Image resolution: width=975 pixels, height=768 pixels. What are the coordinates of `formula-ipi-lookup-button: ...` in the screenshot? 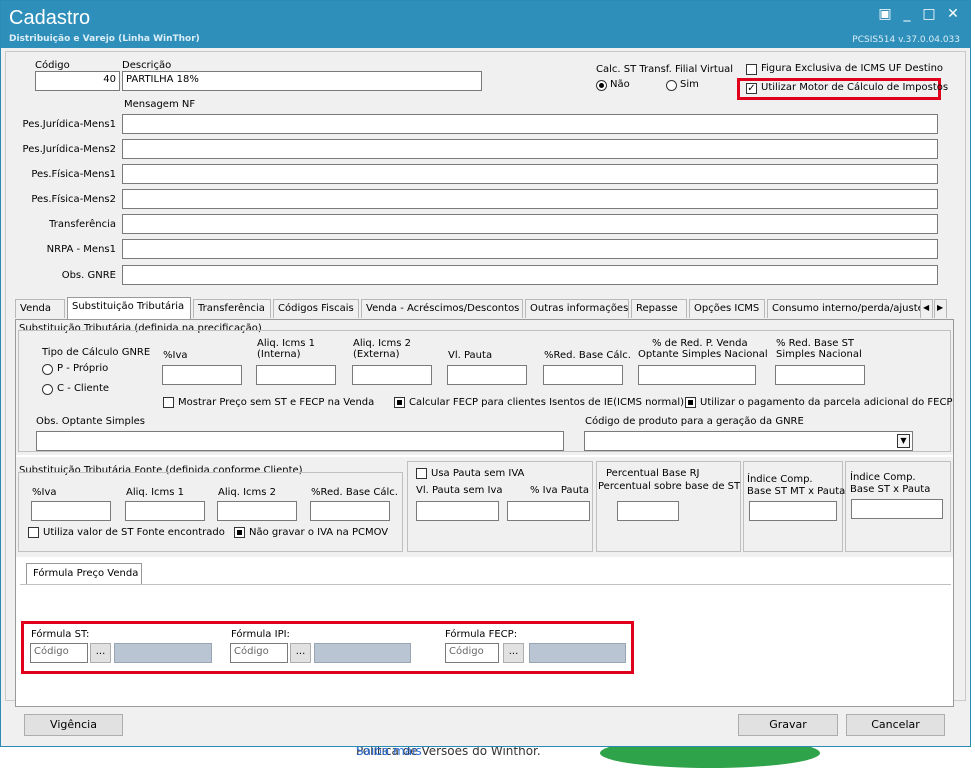 It's located at (300, 653).